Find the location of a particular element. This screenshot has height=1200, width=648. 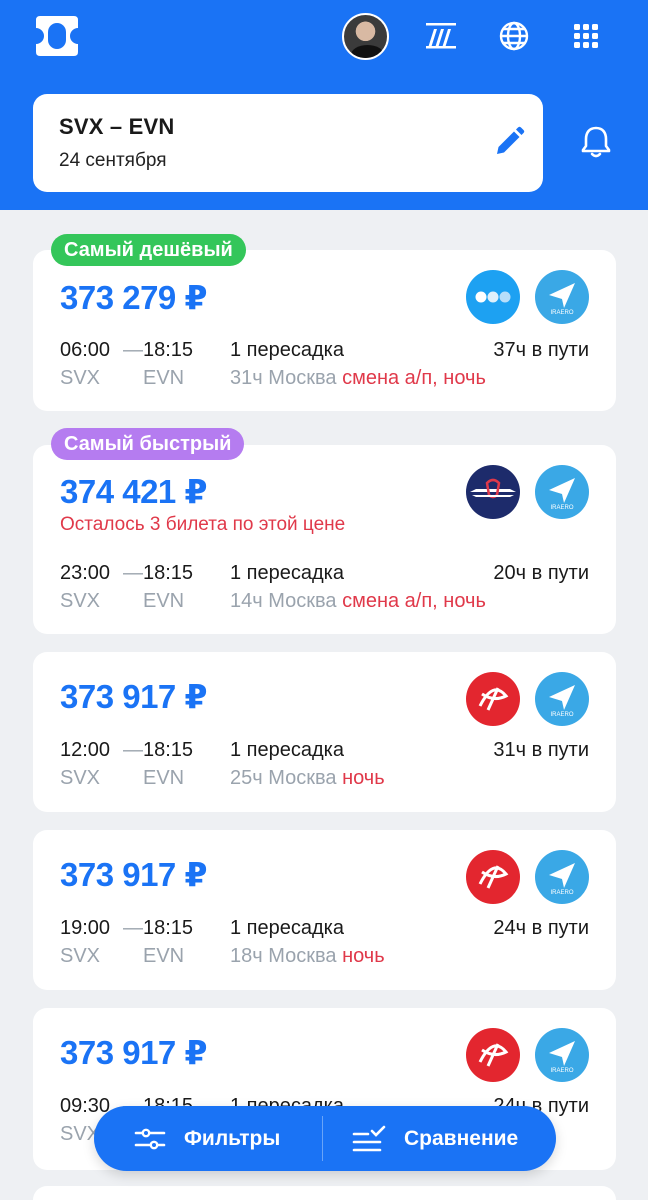

dots-airline-logo-icon is located at coordinates (493, 297).